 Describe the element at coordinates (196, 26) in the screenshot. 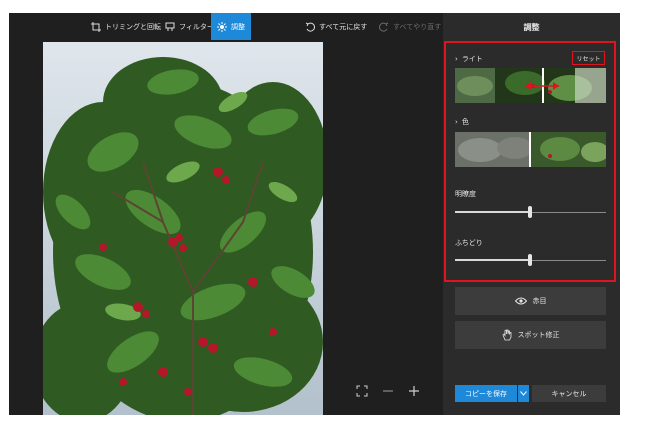

I see `filter-label: フィルター` at that location.